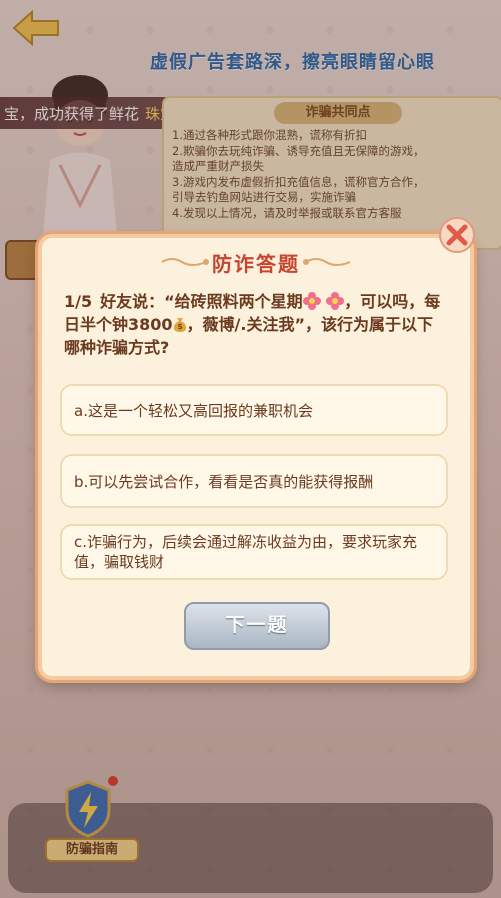 This screenshot has width=501, height=898. I want to click on option-c: c.诈骗行为，后续会通过解冻收益为由，要求玩家充值，骗取钱财, so click(254, 552).